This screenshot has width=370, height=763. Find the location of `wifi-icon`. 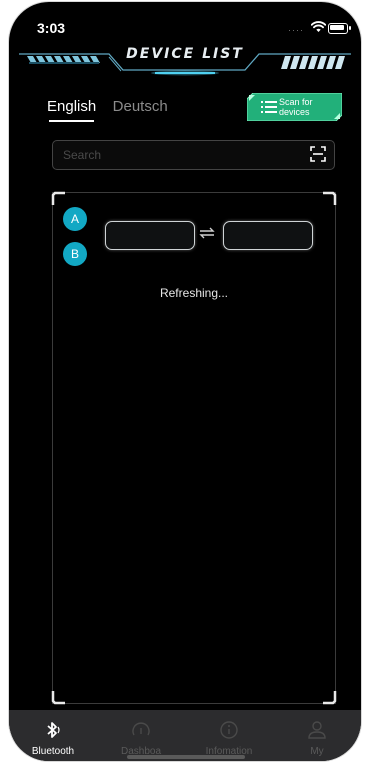

wifi-icon is located at coordinates (318, 26).